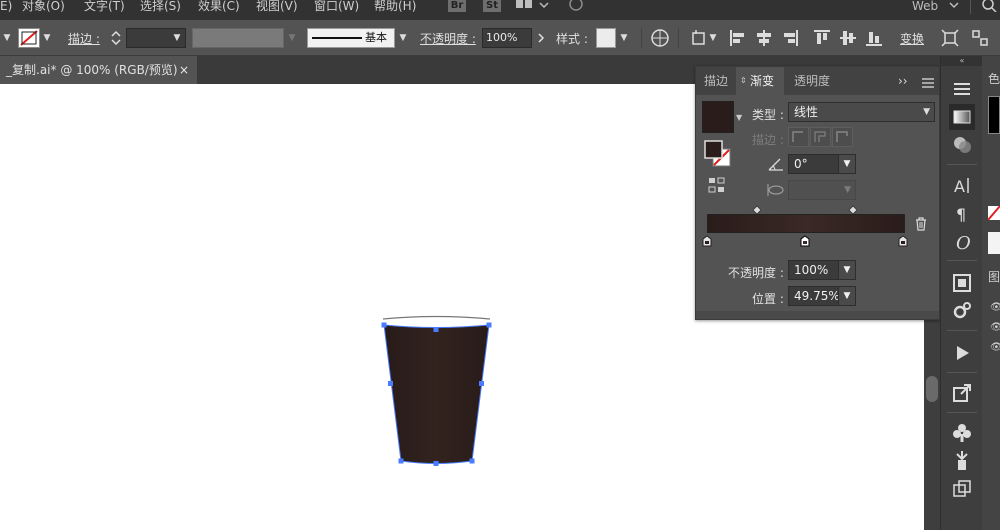  What do you see at coordinates (84, 38) in the screenshot?
I see `stroke-label: 描边 :` at bounding box center [84, 38].